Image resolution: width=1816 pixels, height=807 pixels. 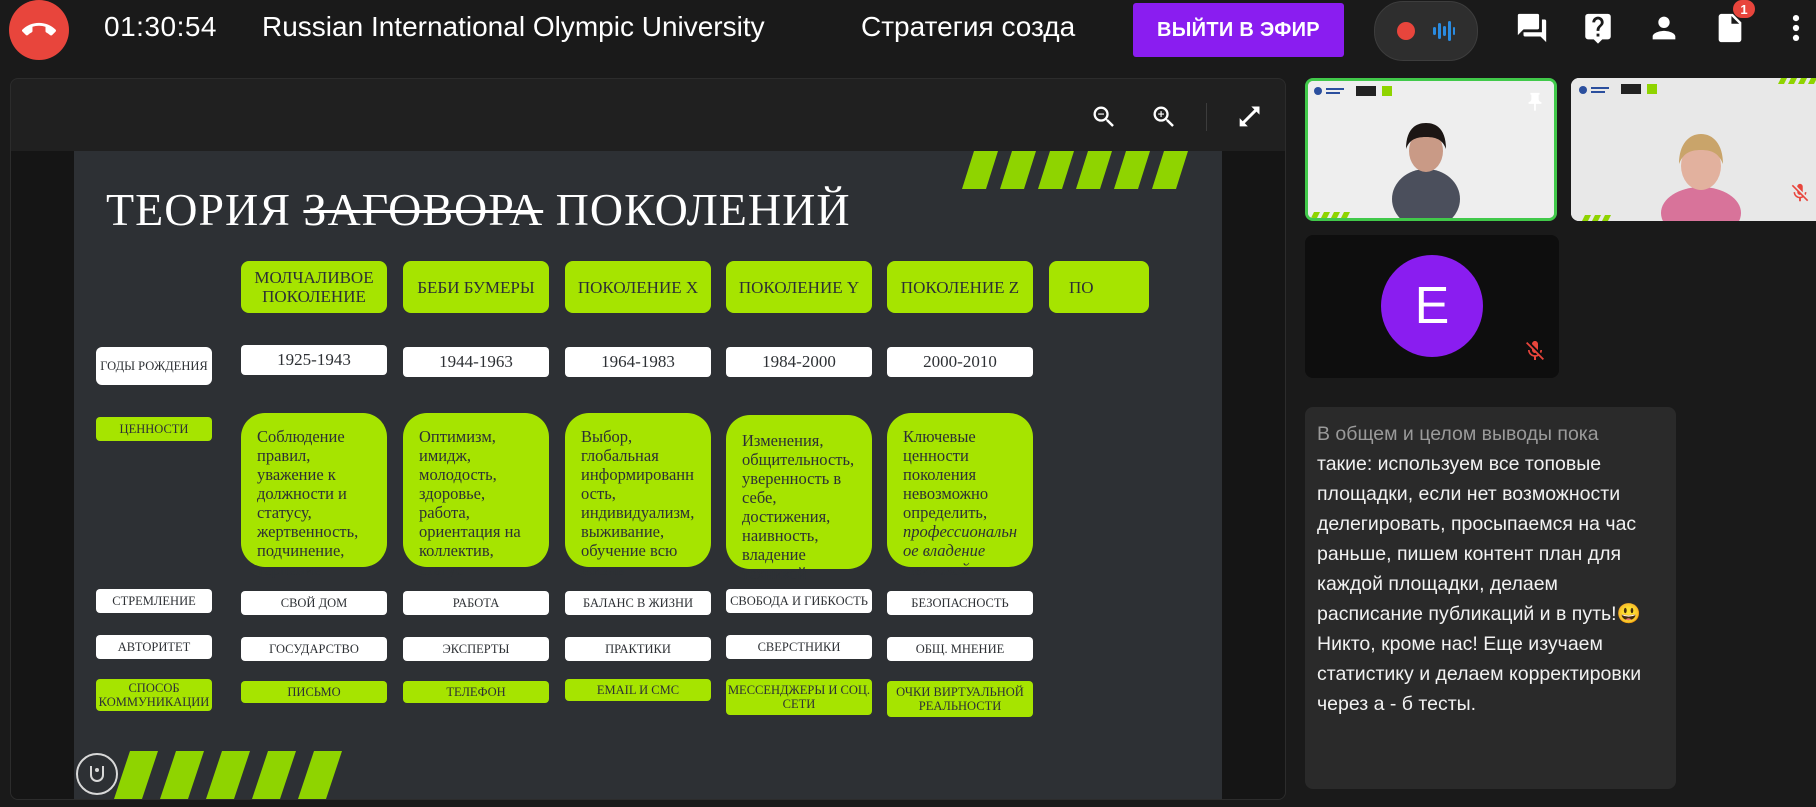 I want to click on decor-stripes-top, so click(x=1075, y=170).